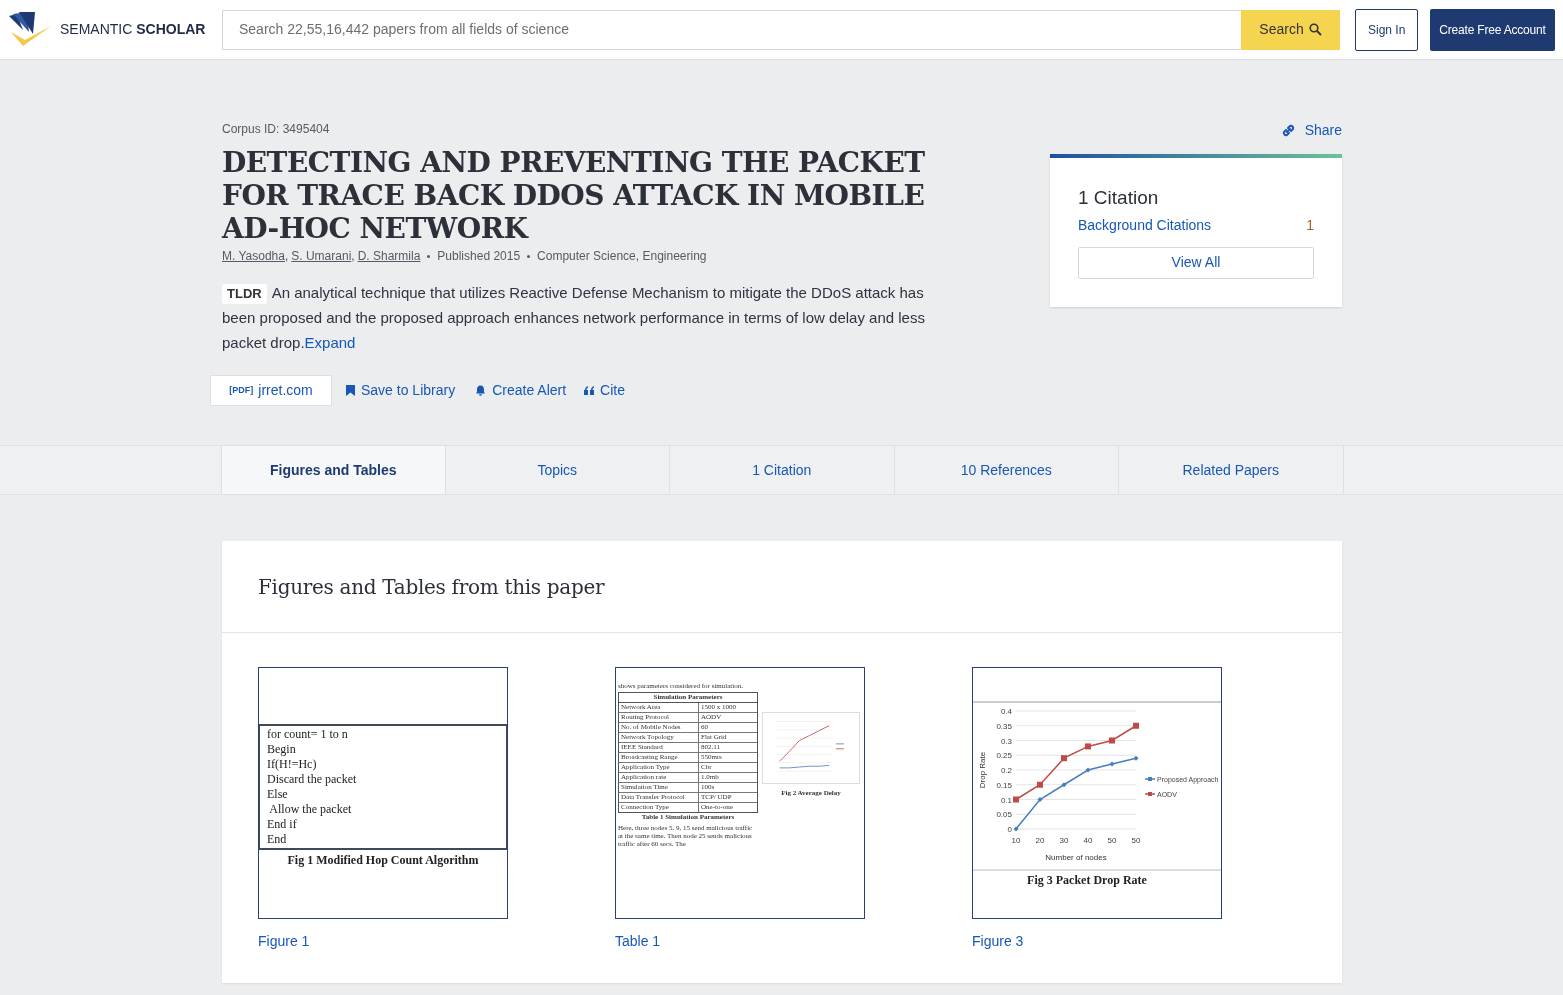  I want to click on figure-caption: Fig 1 Modified Hop Count Algorithm, so click(383, 860).